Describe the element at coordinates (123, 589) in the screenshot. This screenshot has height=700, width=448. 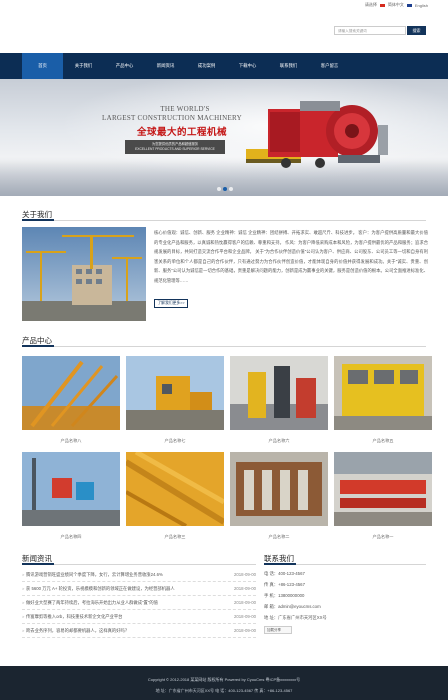
I see `news-title: 获 5600 万元 A+ 轮投资，乐视模模和创新的领域正在做建设，为经营部机器人` at that location.